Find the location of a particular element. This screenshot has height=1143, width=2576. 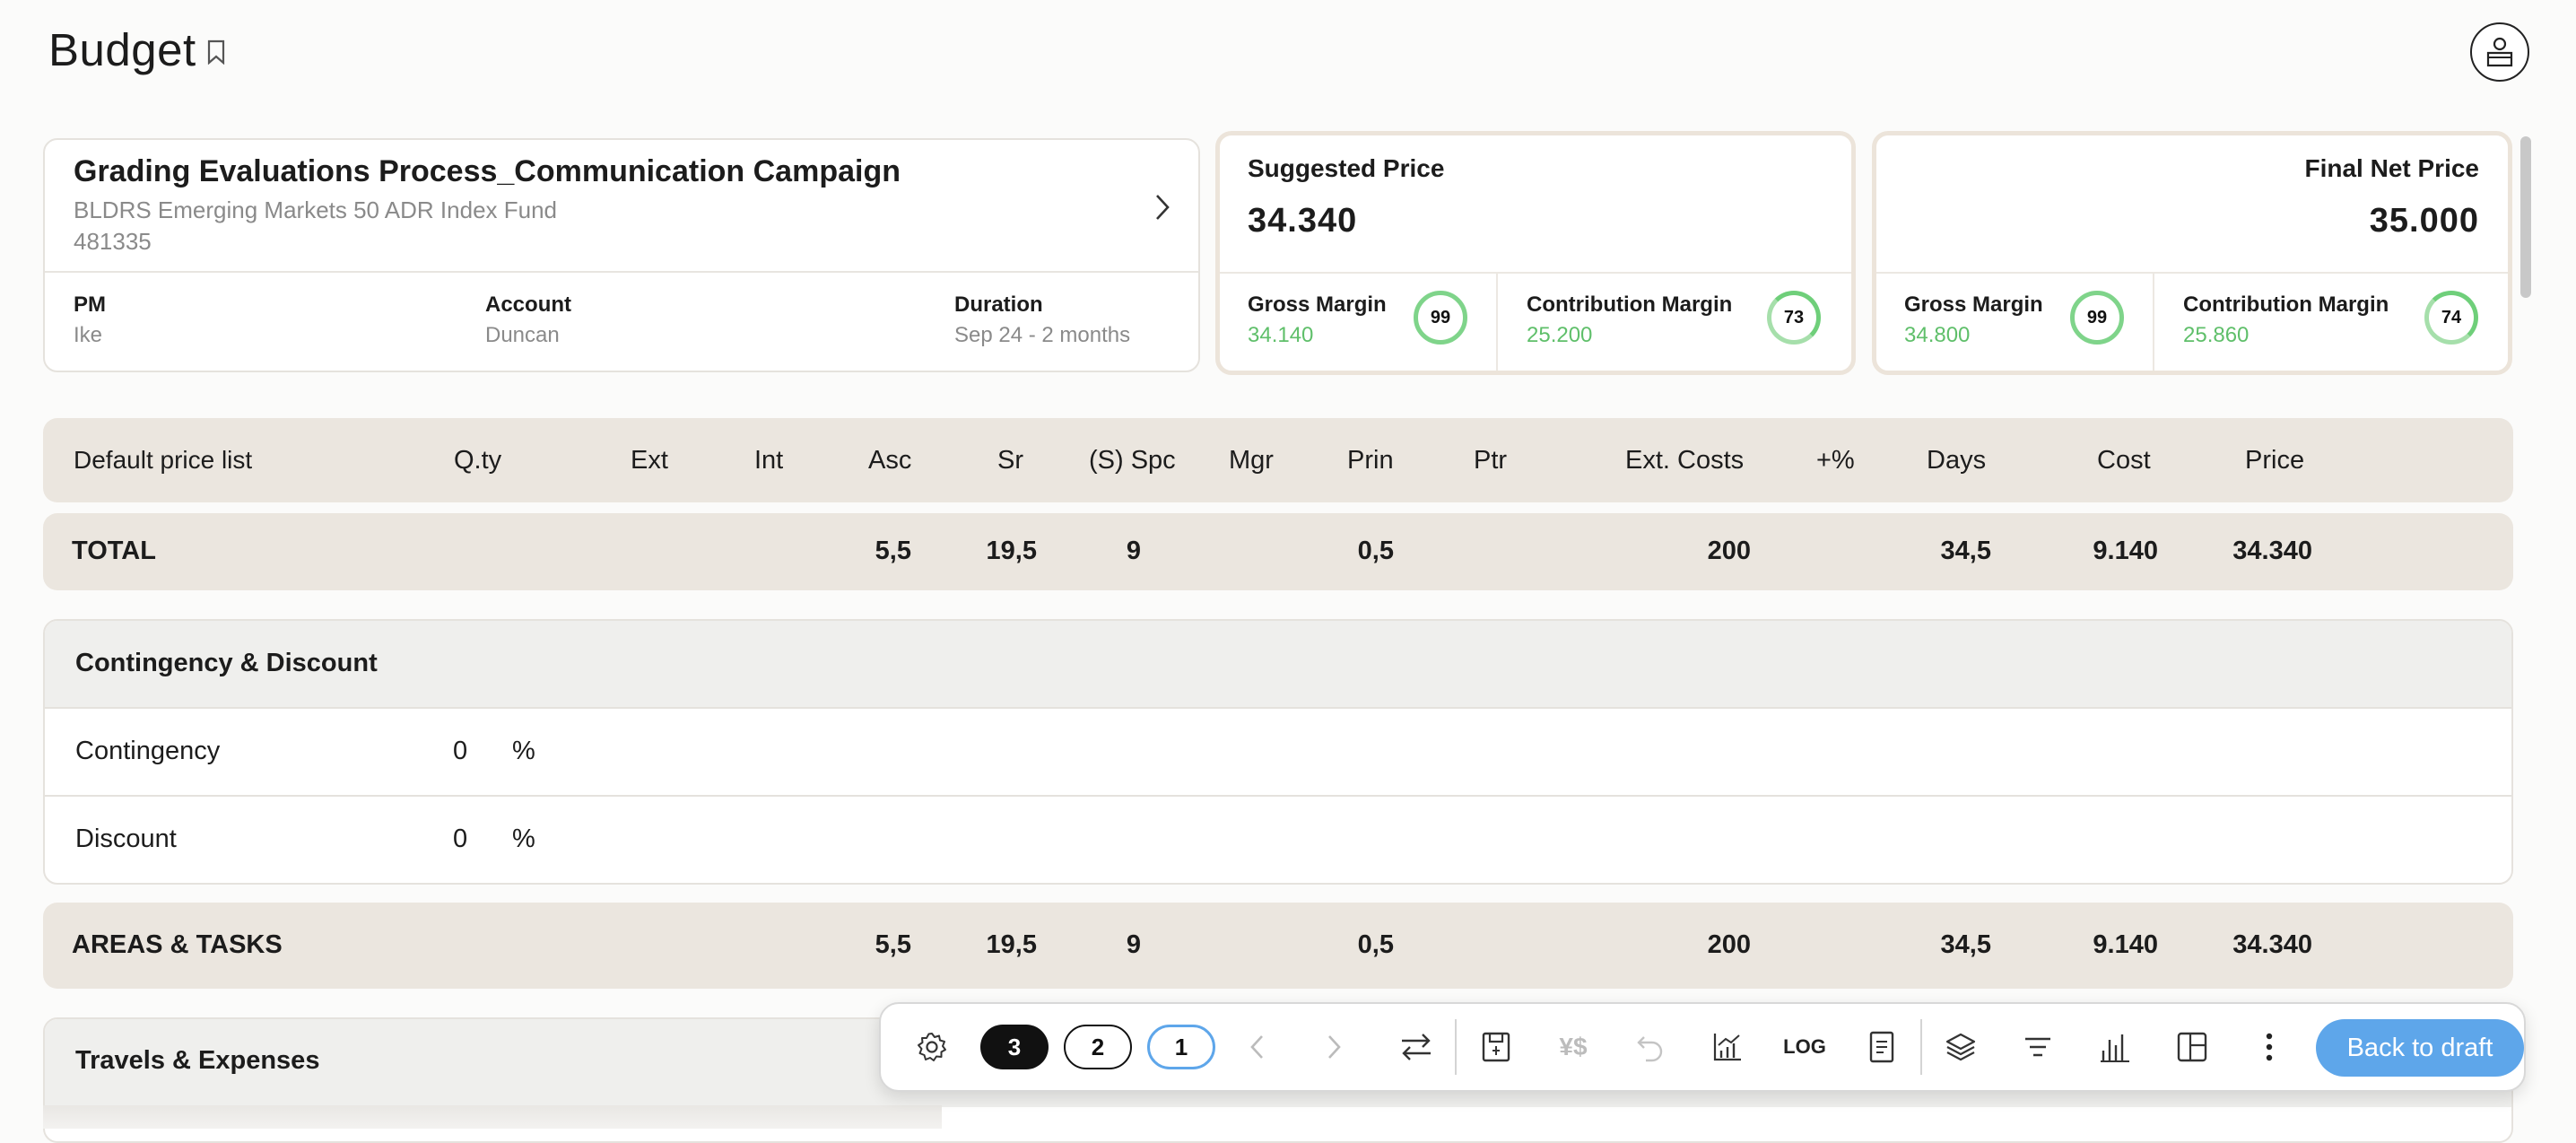

contribution-margin-ring: 74 is located at coordinates (2451, 318).